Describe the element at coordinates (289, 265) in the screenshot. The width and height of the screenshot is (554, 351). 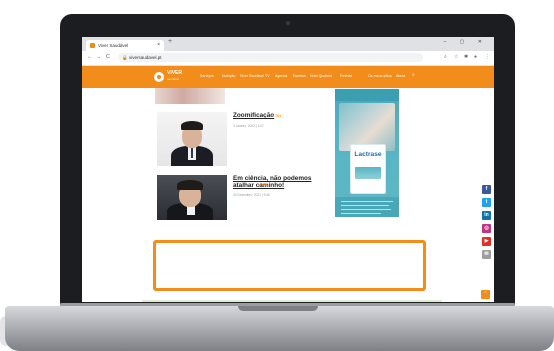
I see `highlight-box` at that location.